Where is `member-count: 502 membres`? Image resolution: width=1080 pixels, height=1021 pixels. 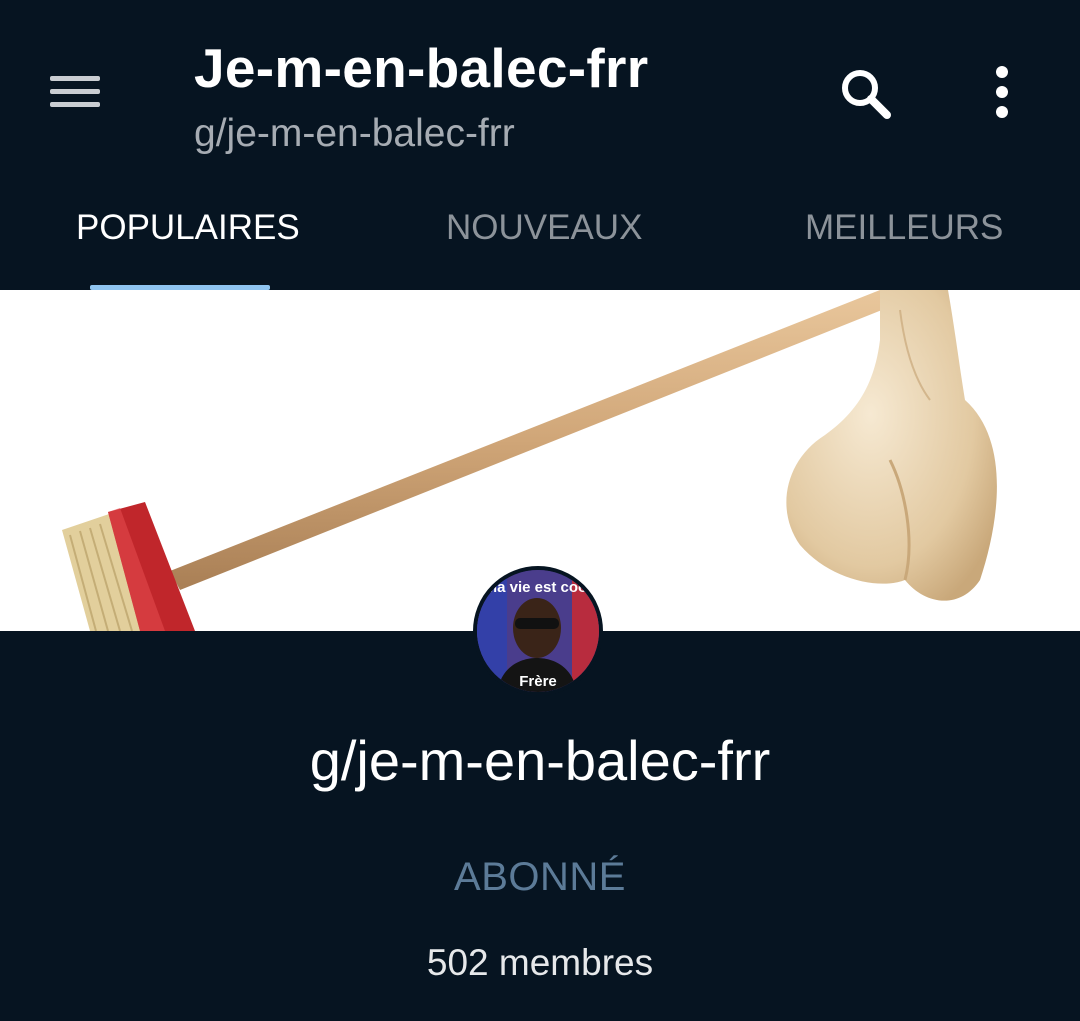
member-count: 502 membres is located at coordinates (540, 962).